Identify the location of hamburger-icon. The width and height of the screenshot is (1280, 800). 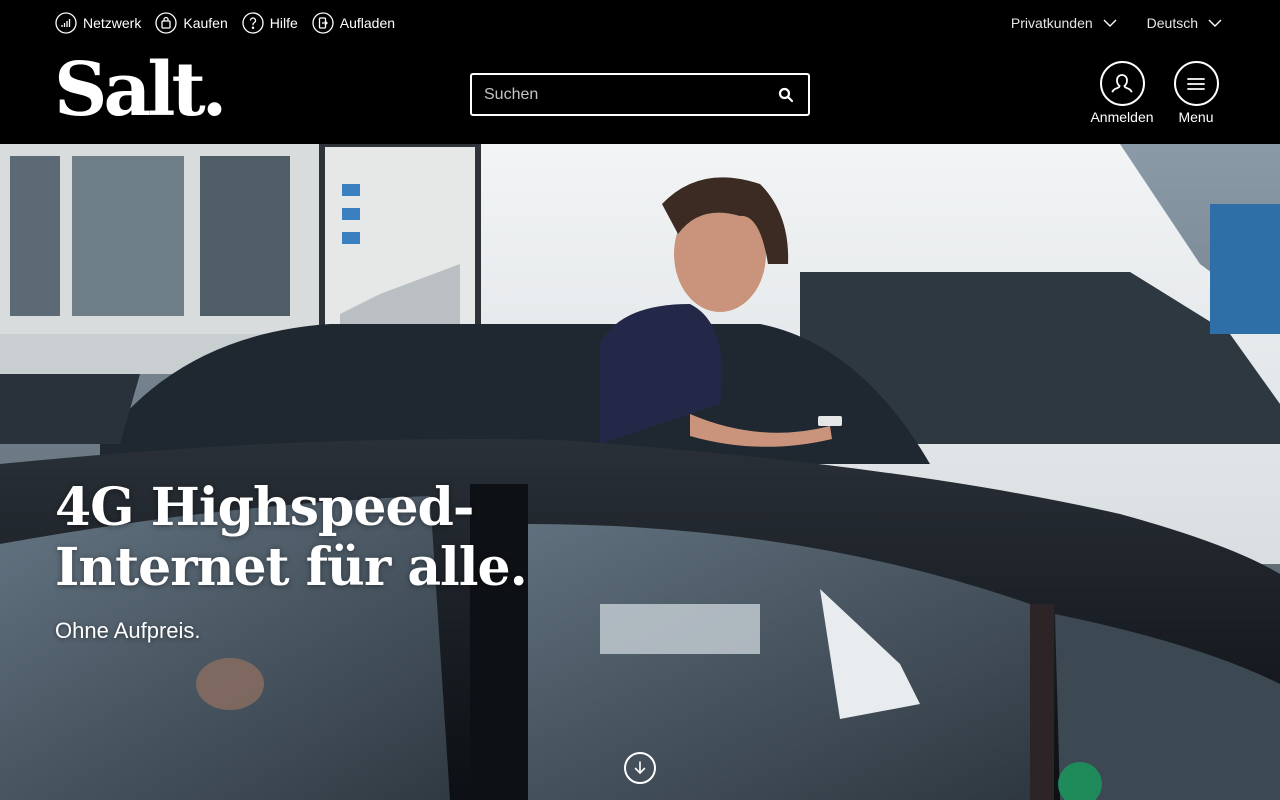
(1196, 83).